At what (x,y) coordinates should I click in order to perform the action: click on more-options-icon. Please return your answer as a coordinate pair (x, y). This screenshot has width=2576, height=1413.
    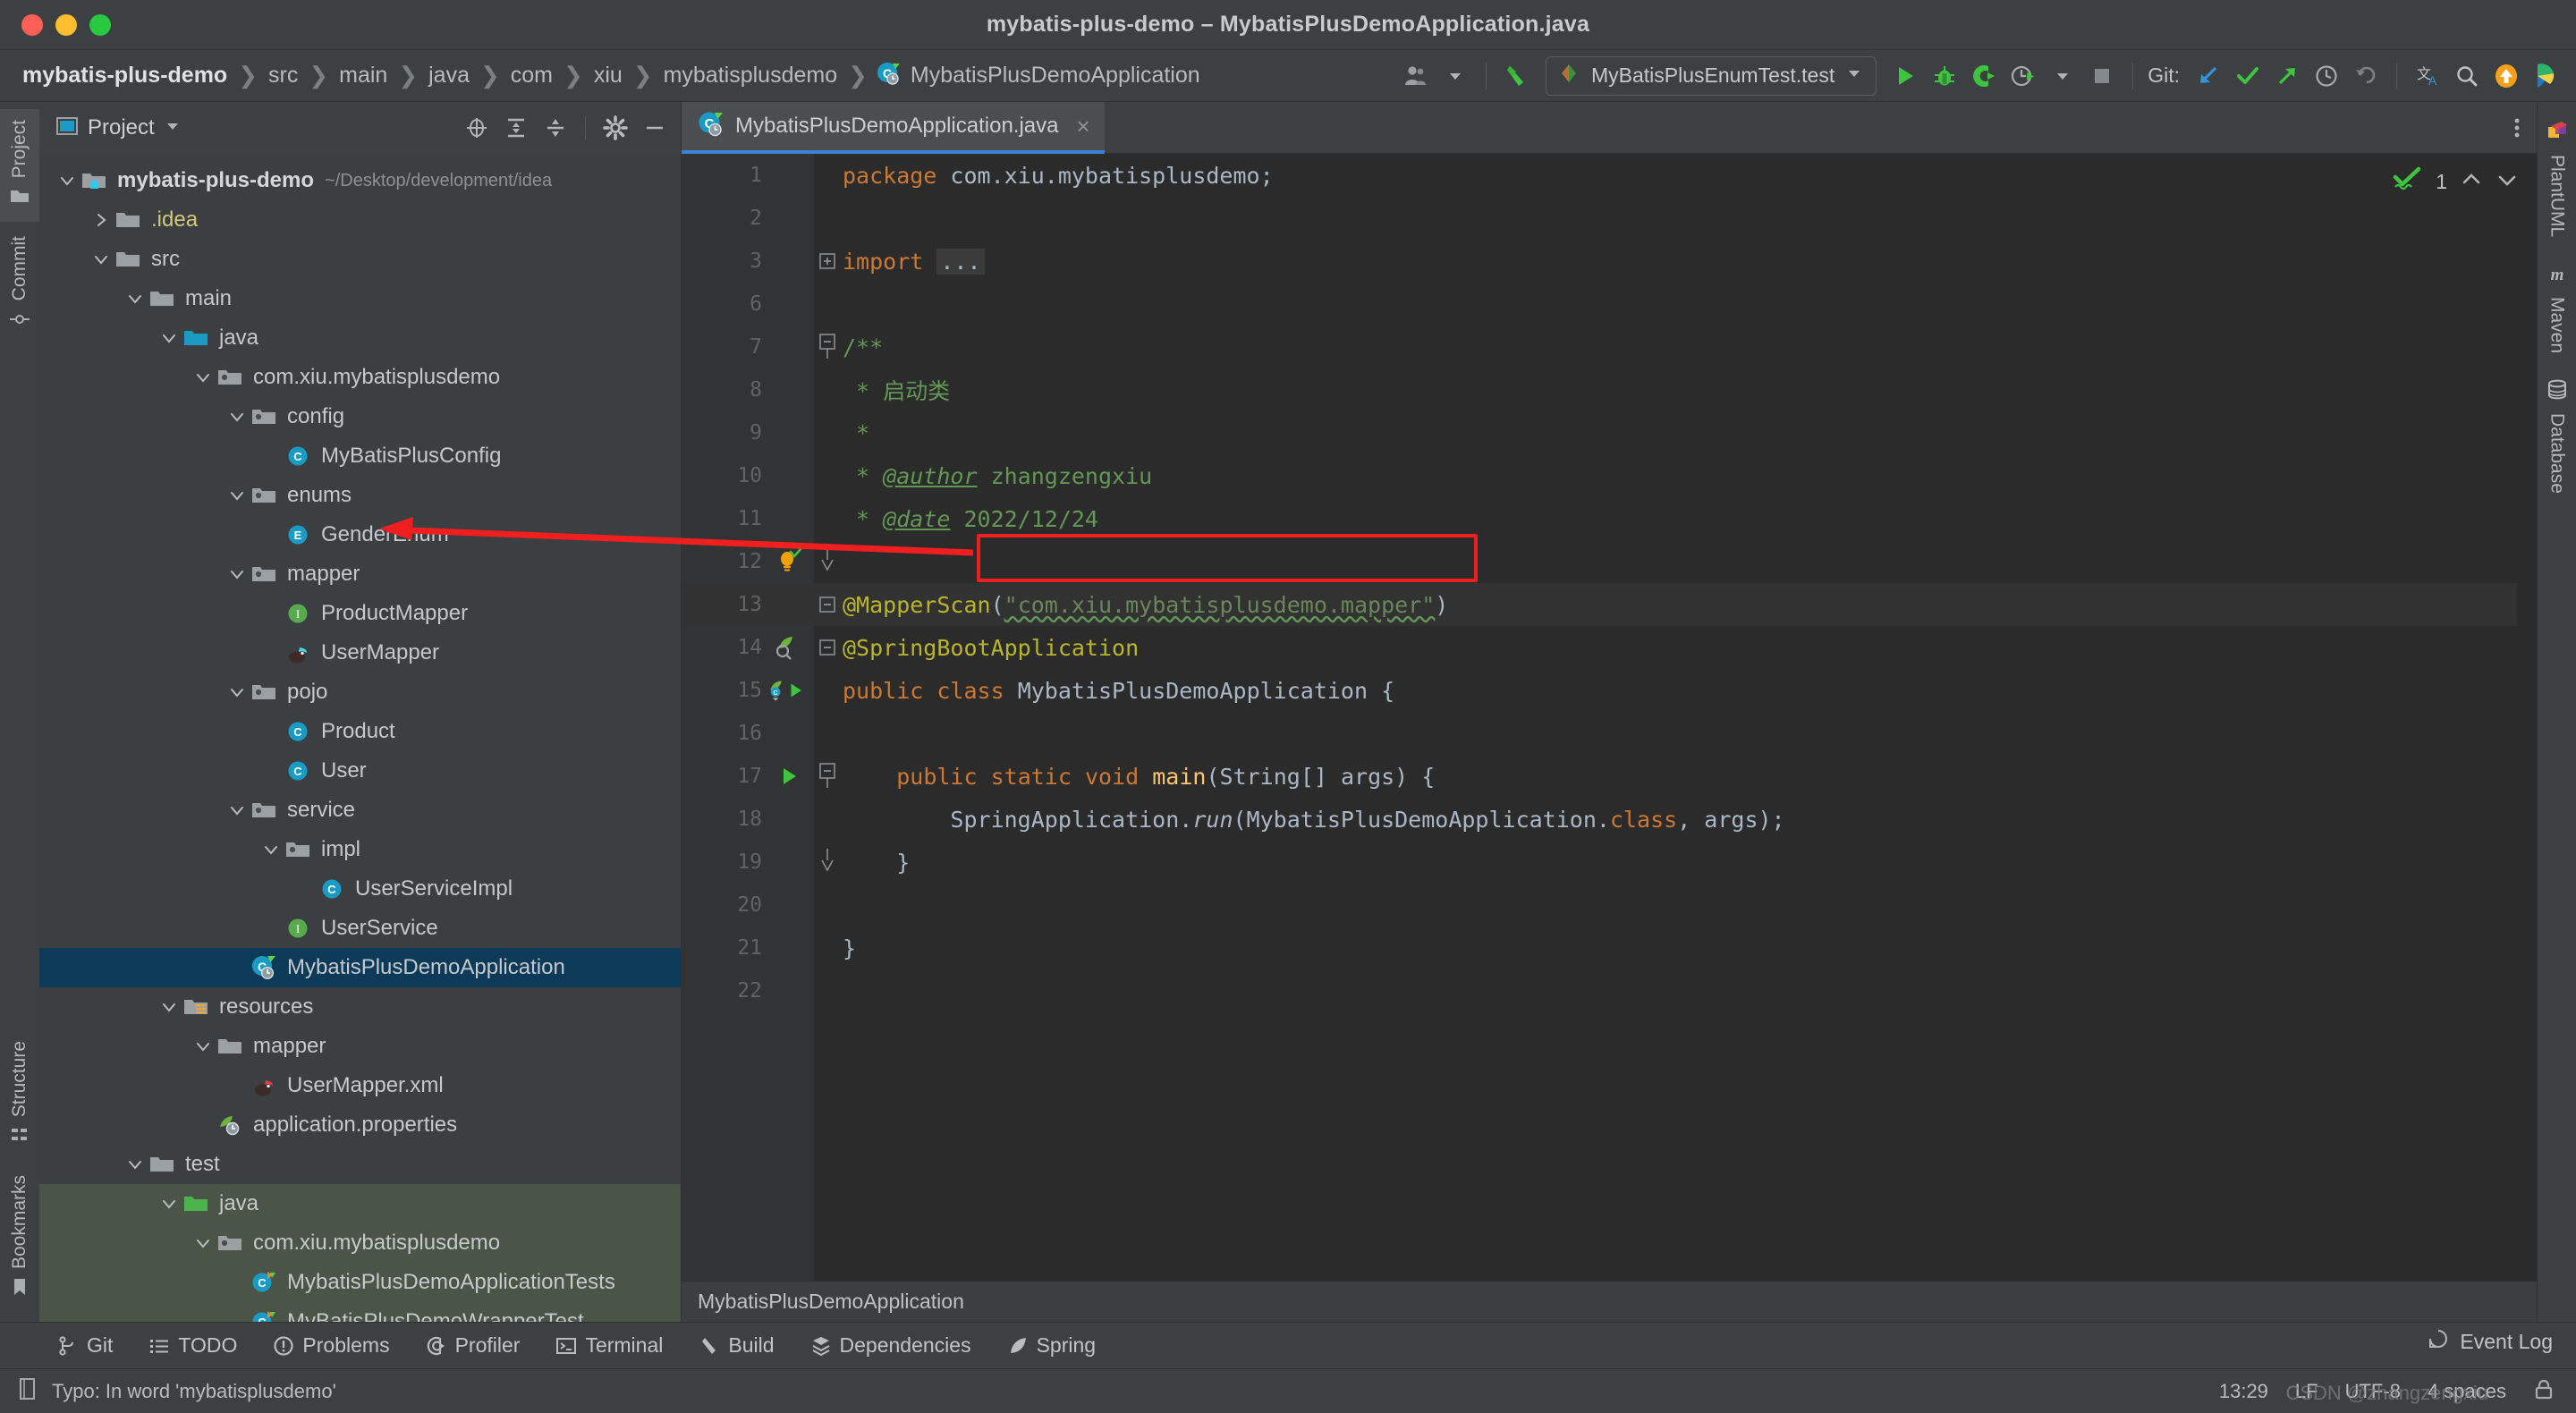
    Looking at the image, I should click on (2517, 128).